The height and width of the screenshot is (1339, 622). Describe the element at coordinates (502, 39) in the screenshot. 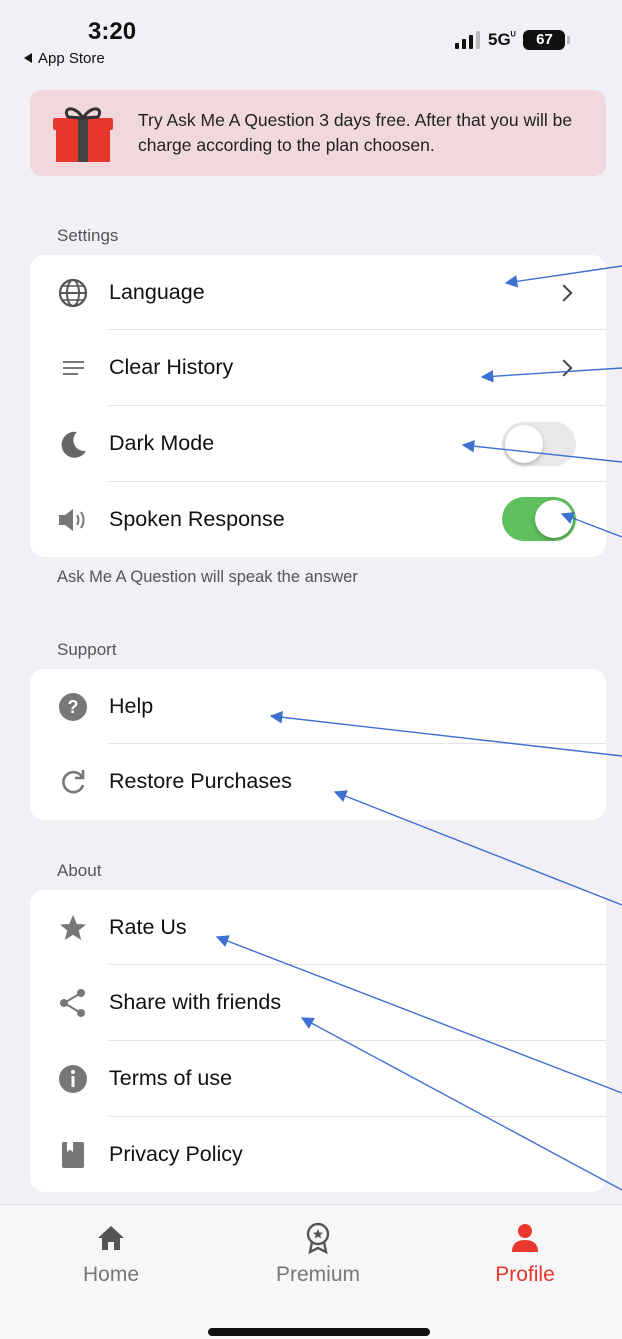

I see `network-type: 5Gᵁ` at that location.